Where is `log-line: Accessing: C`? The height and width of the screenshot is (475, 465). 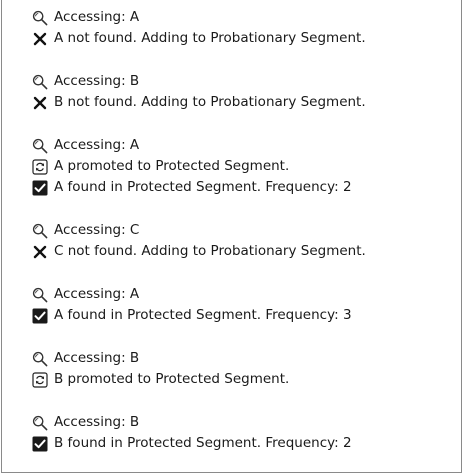 log-line: Accessing: C is located at coordinates (242, 230).